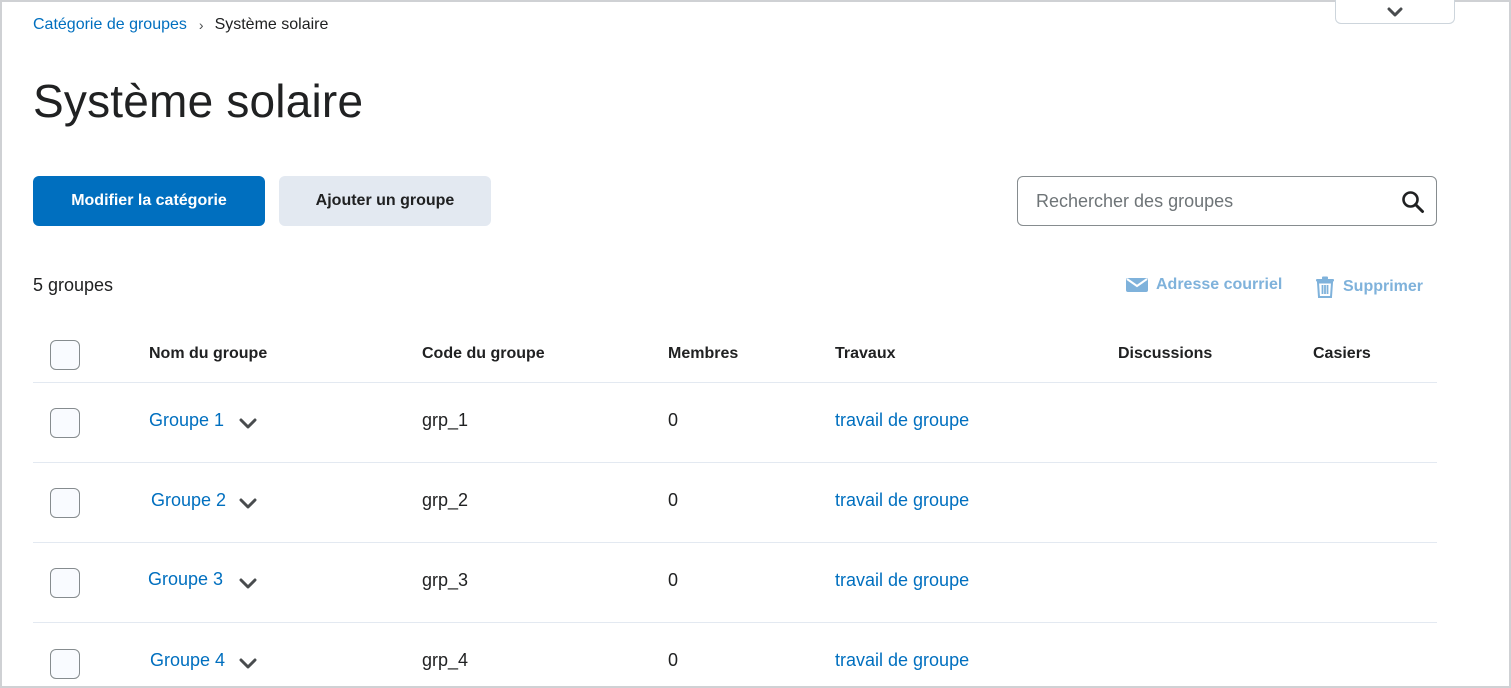 This screenshot has width=1511, height=688. I want to click on header-members: Membres, so click(703, 354).